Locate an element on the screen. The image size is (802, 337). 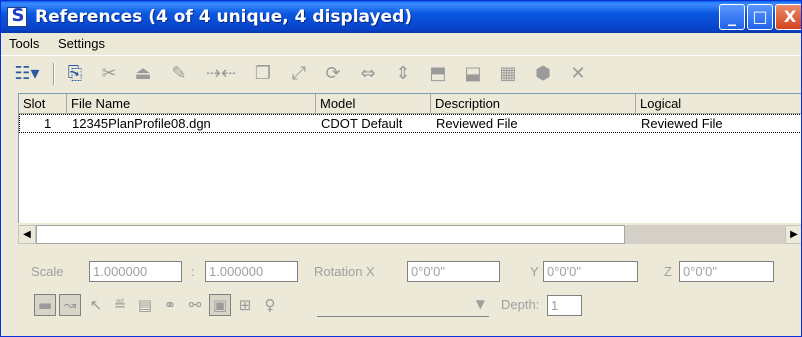
level-display-icon: ≝ is located at coordinates (120, 305).